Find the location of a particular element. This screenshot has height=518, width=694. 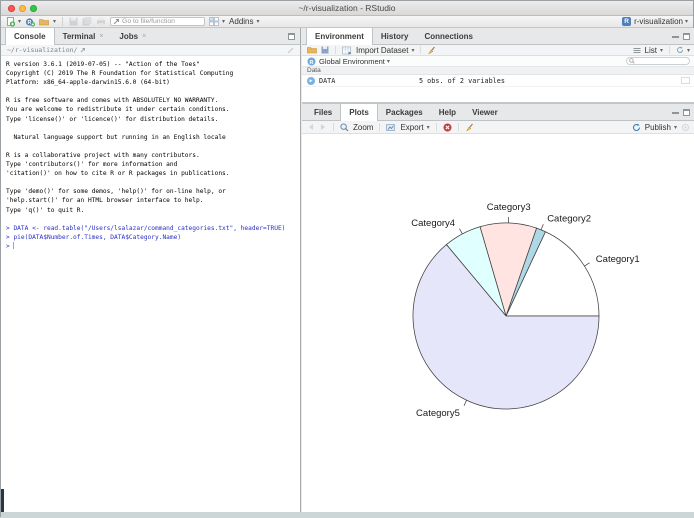

tab-terminal: Terminal× is located at coordinates (83, 36).